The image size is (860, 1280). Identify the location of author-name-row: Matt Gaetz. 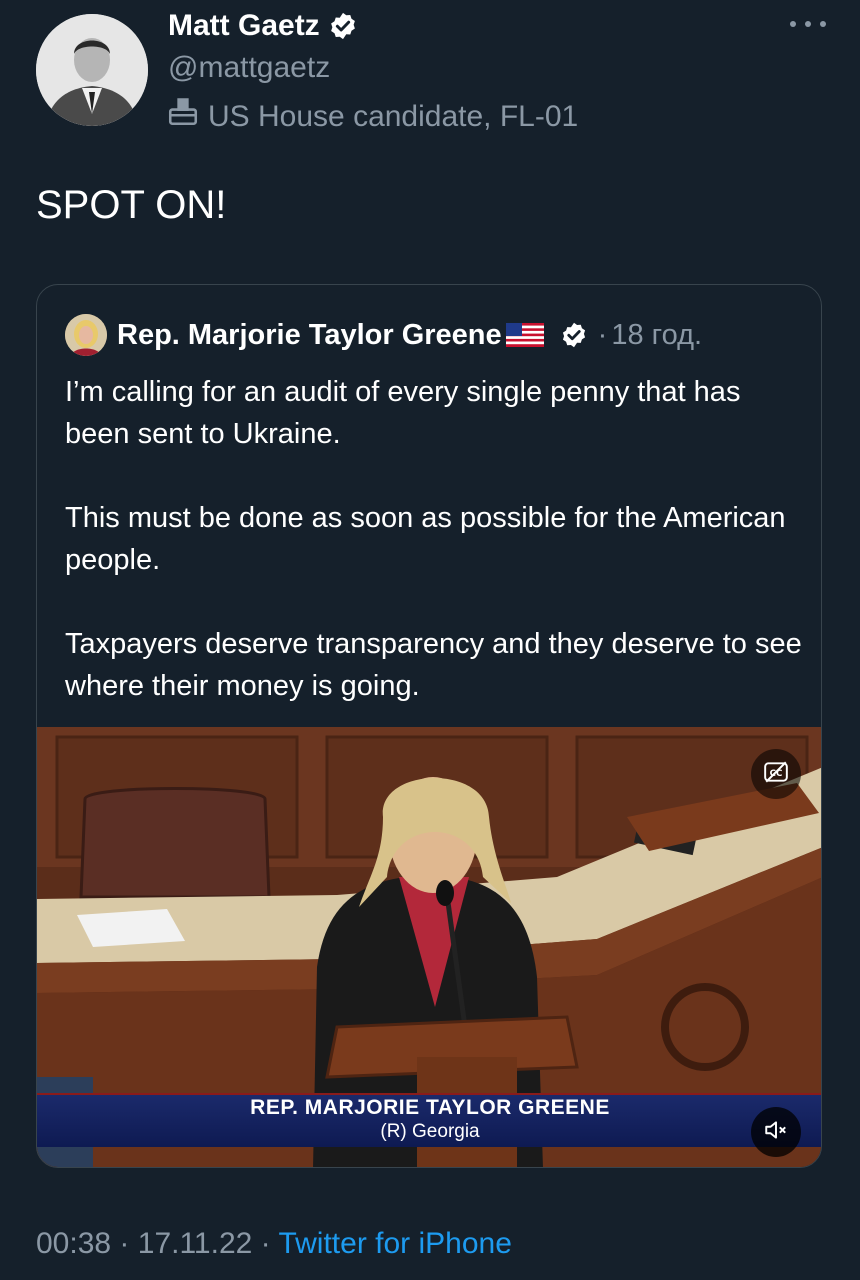
(263, 26).